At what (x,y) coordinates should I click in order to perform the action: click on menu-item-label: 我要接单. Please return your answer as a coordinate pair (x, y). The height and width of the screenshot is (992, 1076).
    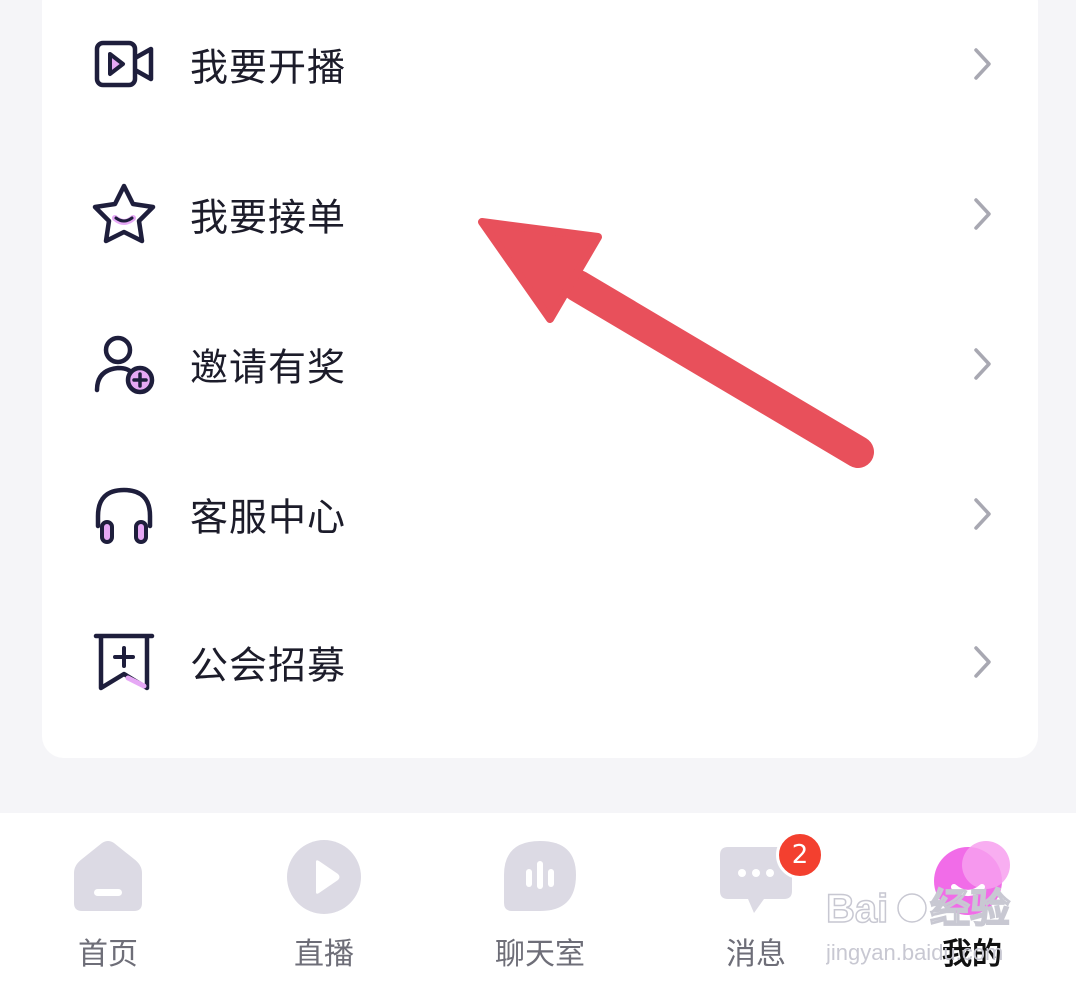
    Looking at the image, I should click on (268, 217).